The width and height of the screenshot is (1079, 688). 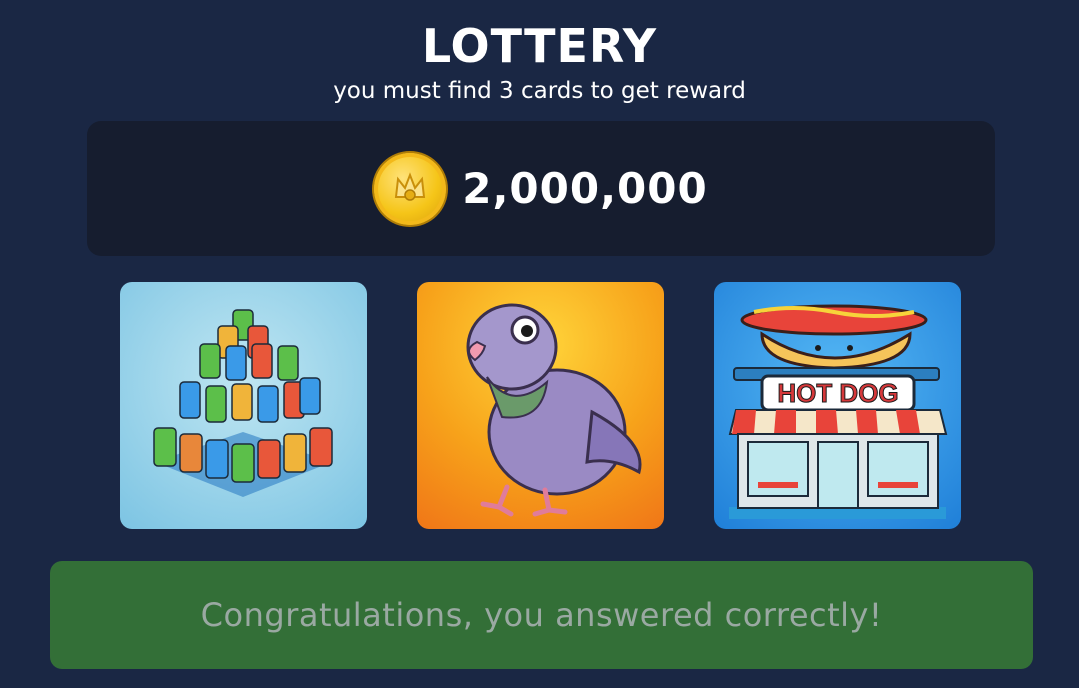 What do you see at coordinates (554, 410) in the screenshot?
I see `pigeon-icon` at bounding box center [554, 410].